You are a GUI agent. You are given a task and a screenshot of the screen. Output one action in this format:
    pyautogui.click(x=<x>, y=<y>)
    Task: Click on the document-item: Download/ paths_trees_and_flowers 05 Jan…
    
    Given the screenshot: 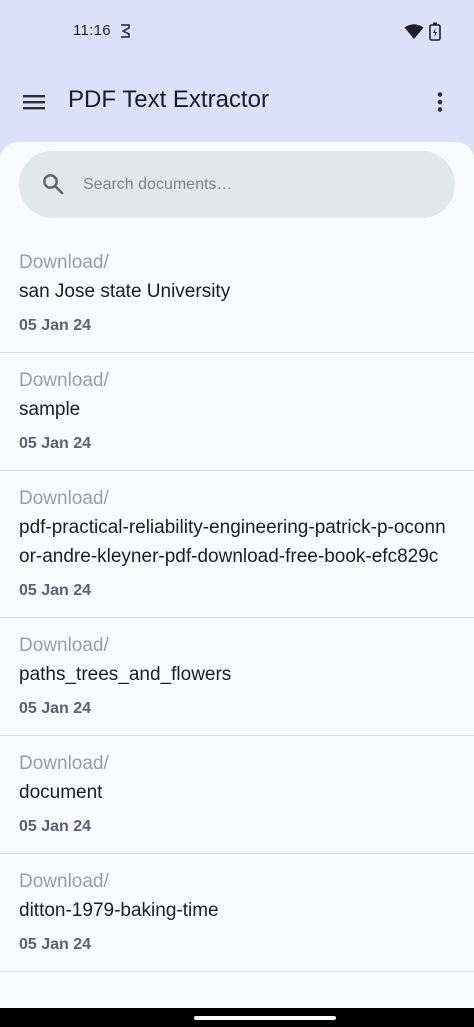 What is the action you would take?
    pyautogui.click(x=237, y=677)
    